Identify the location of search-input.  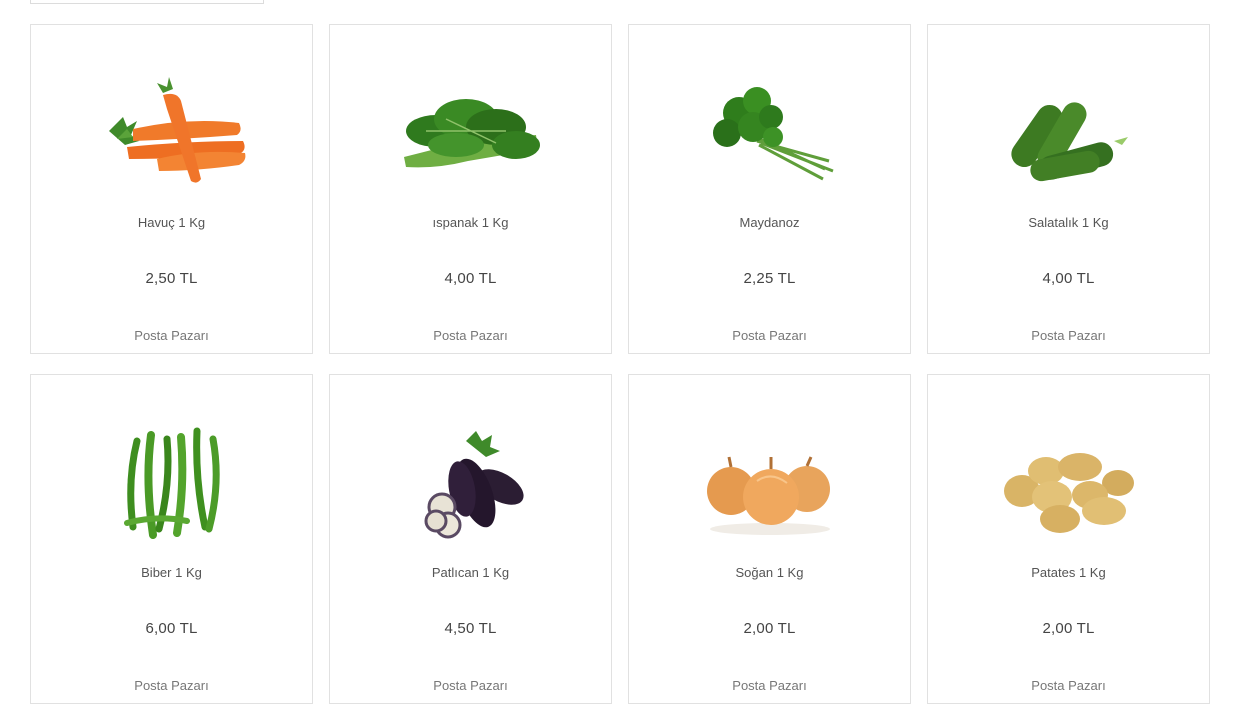
(147, 2).